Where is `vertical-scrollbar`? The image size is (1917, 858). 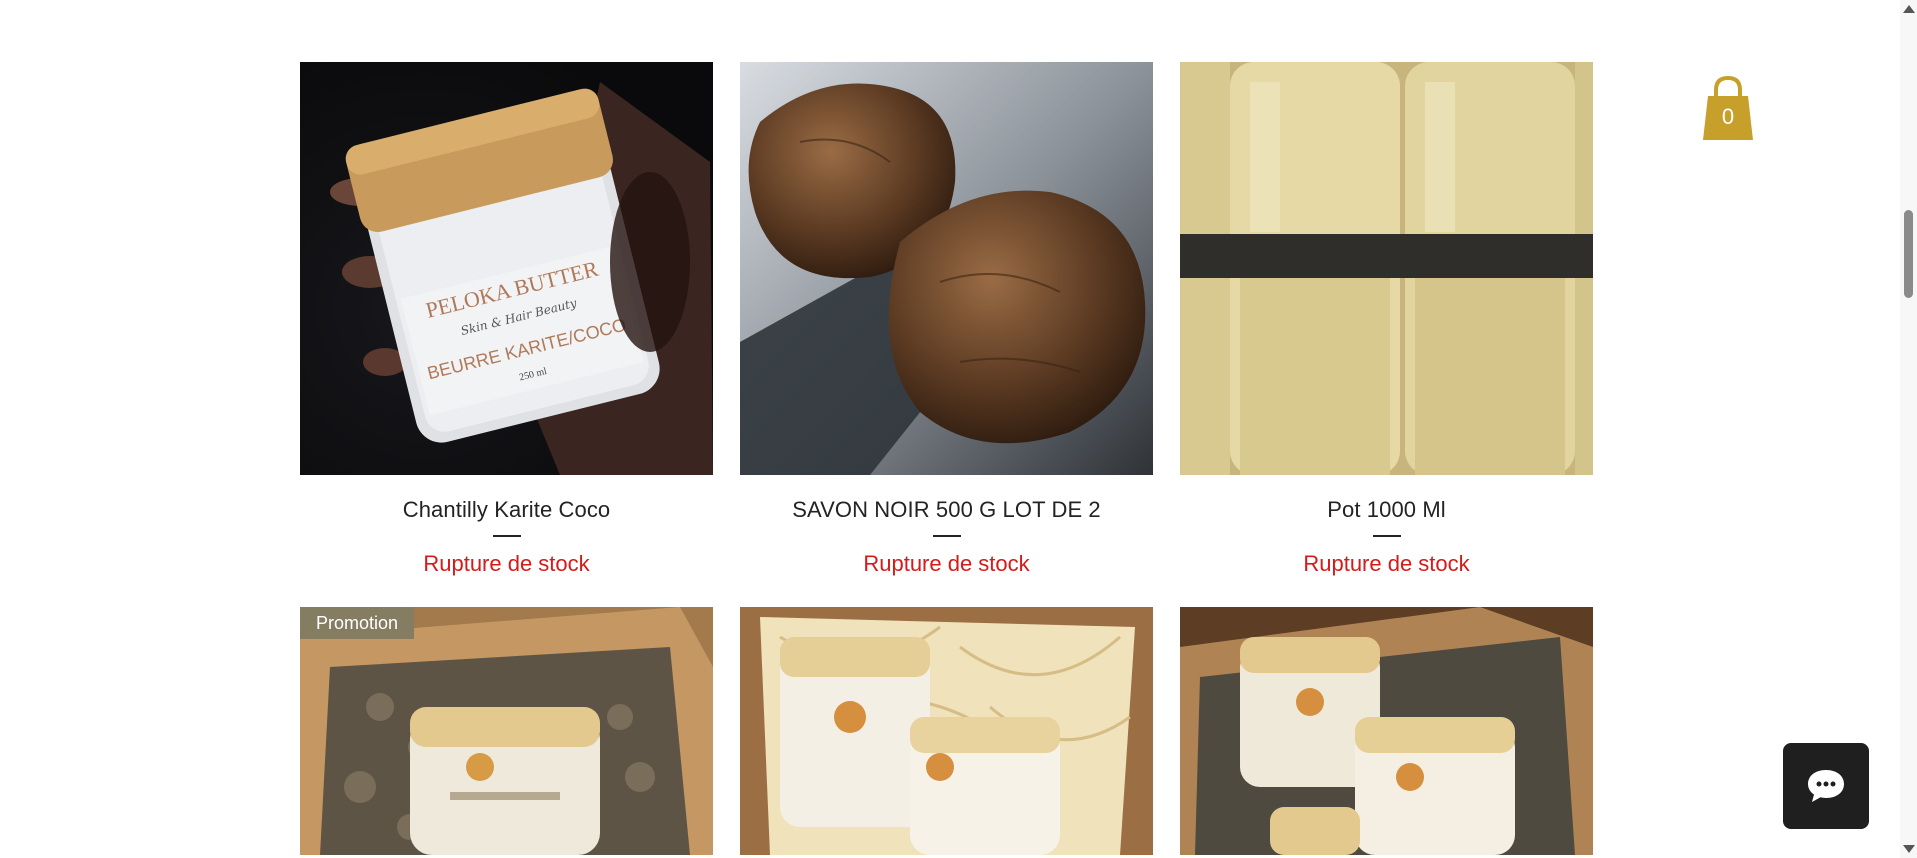 vertical-scrollbar is located at coordinates (1908, 429).